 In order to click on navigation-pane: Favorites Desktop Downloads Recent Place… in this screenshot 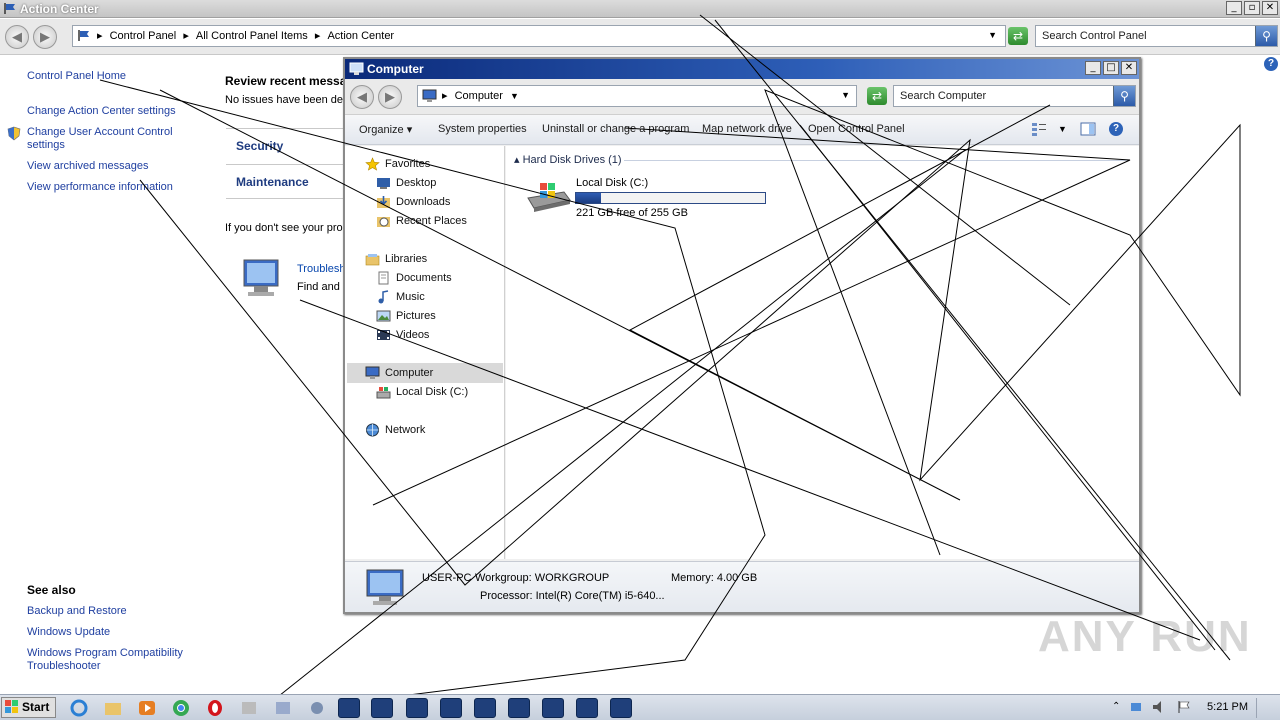, I will do `click(425, 352)`.